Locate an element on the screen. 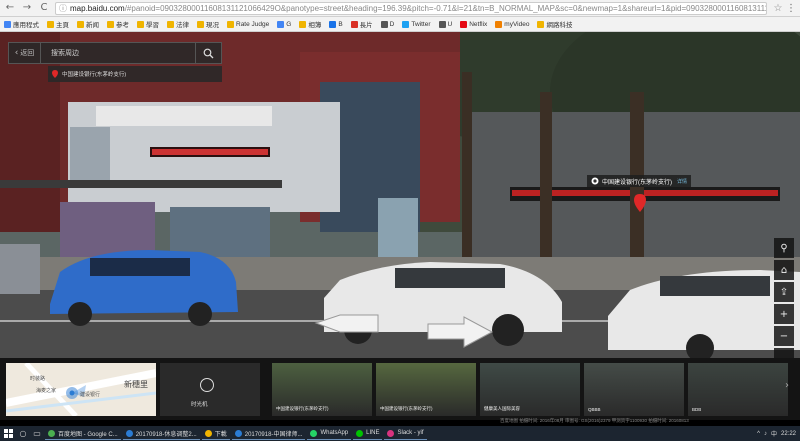 The image size is (800, 441). location-suggestion: 中国建设银行(东茅岭支行) is located at coordinates (135, 74).